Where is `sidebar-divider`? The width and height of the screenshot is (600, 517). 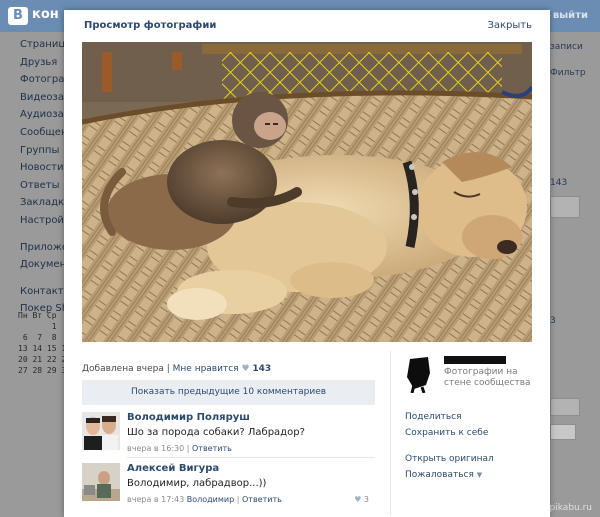
sidebar-divider is located at coordinates (390, 433).